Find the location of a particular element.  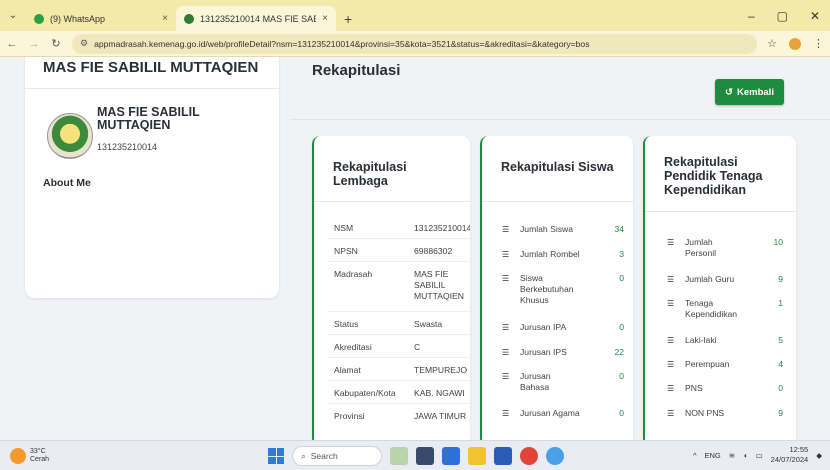

volume-icon: ◖ is located at coordinates (745, 455).